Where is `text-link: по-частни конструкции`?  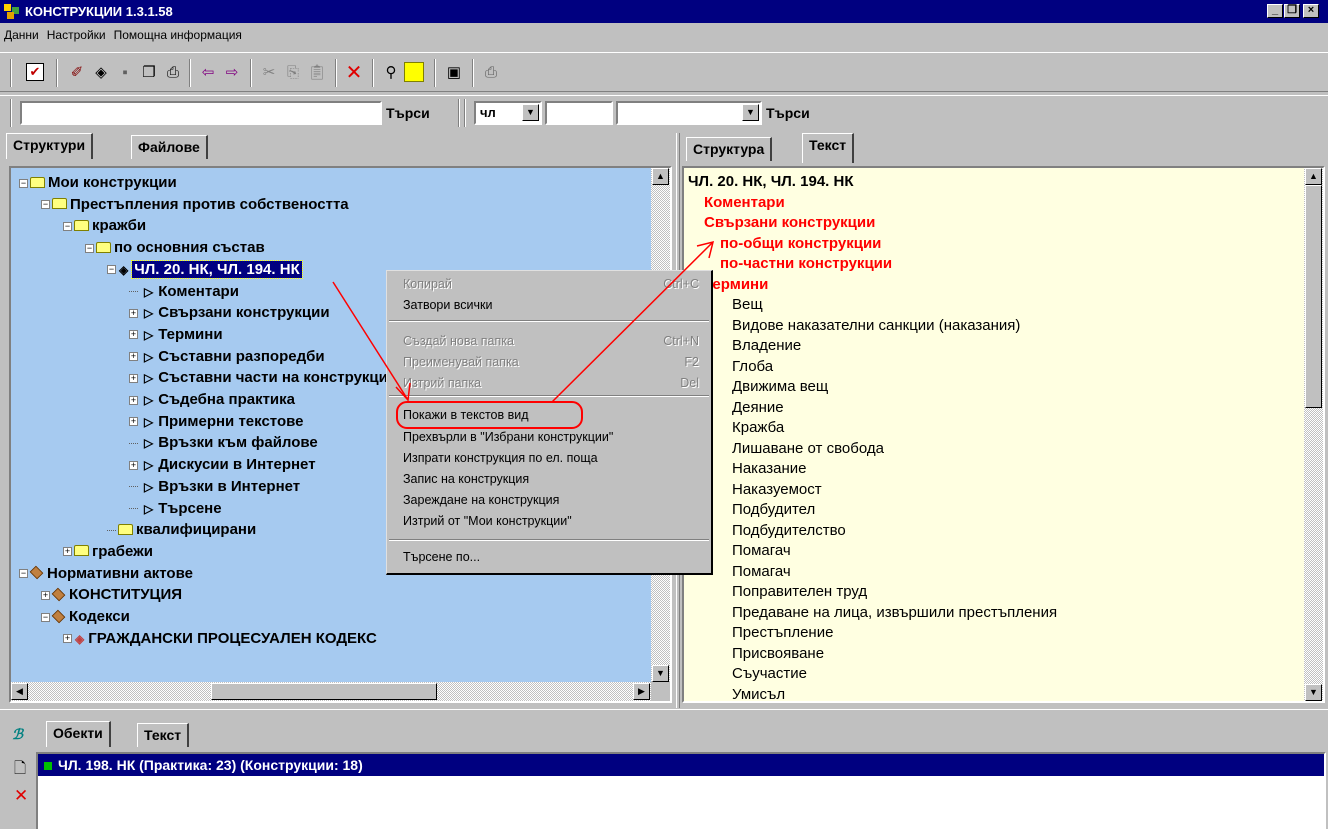
text-link: по-частни конструкции is located at coordinates (806, 264).